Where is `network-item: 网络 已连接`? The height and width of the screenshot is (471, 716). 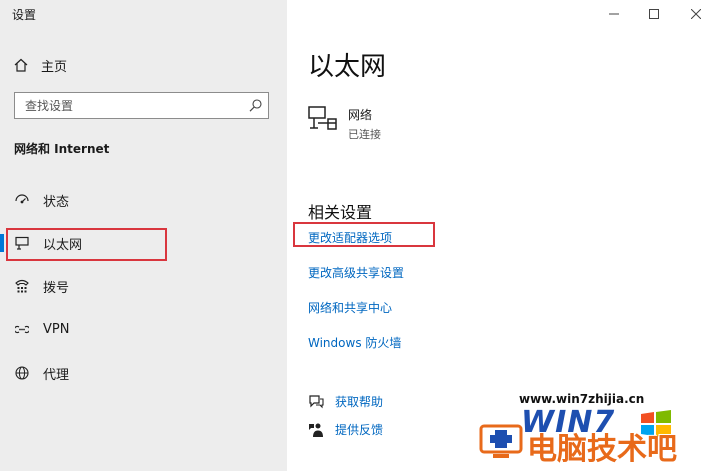 network-item: 网络 已连接 is located at coordinates (344, 124).